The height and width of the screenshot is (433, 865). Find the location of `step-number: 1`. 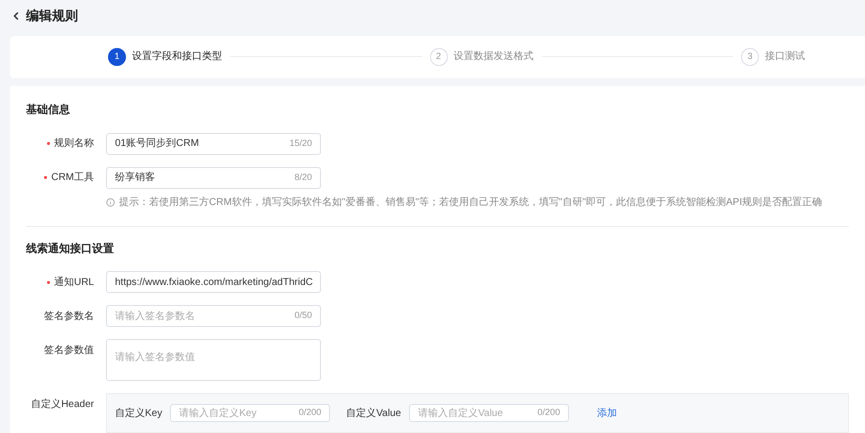

step-number: 1 is located at coordinates (117, 57).